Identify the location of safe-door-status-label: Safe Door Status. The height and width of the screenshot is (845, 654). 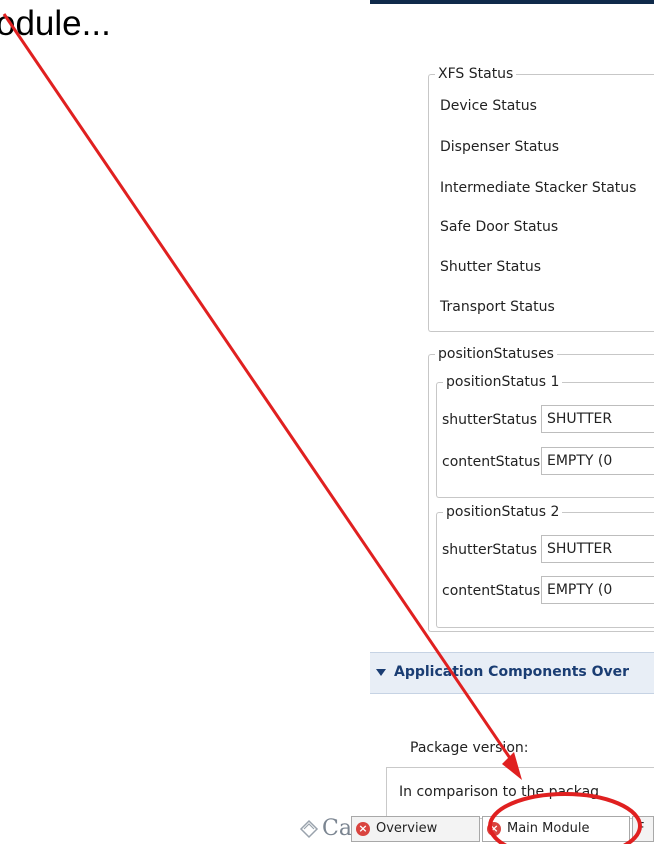
(499, 227).